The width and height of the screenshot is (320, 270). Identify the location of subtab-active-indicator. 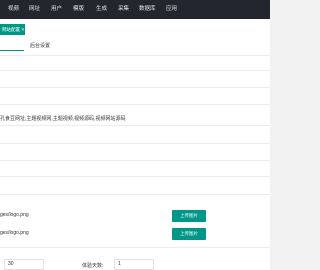
(12, 50).